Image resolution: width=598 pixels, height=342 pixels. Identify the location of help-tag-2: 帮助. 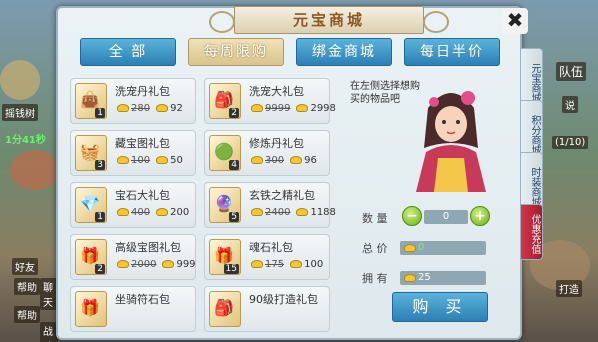
(27, 314).